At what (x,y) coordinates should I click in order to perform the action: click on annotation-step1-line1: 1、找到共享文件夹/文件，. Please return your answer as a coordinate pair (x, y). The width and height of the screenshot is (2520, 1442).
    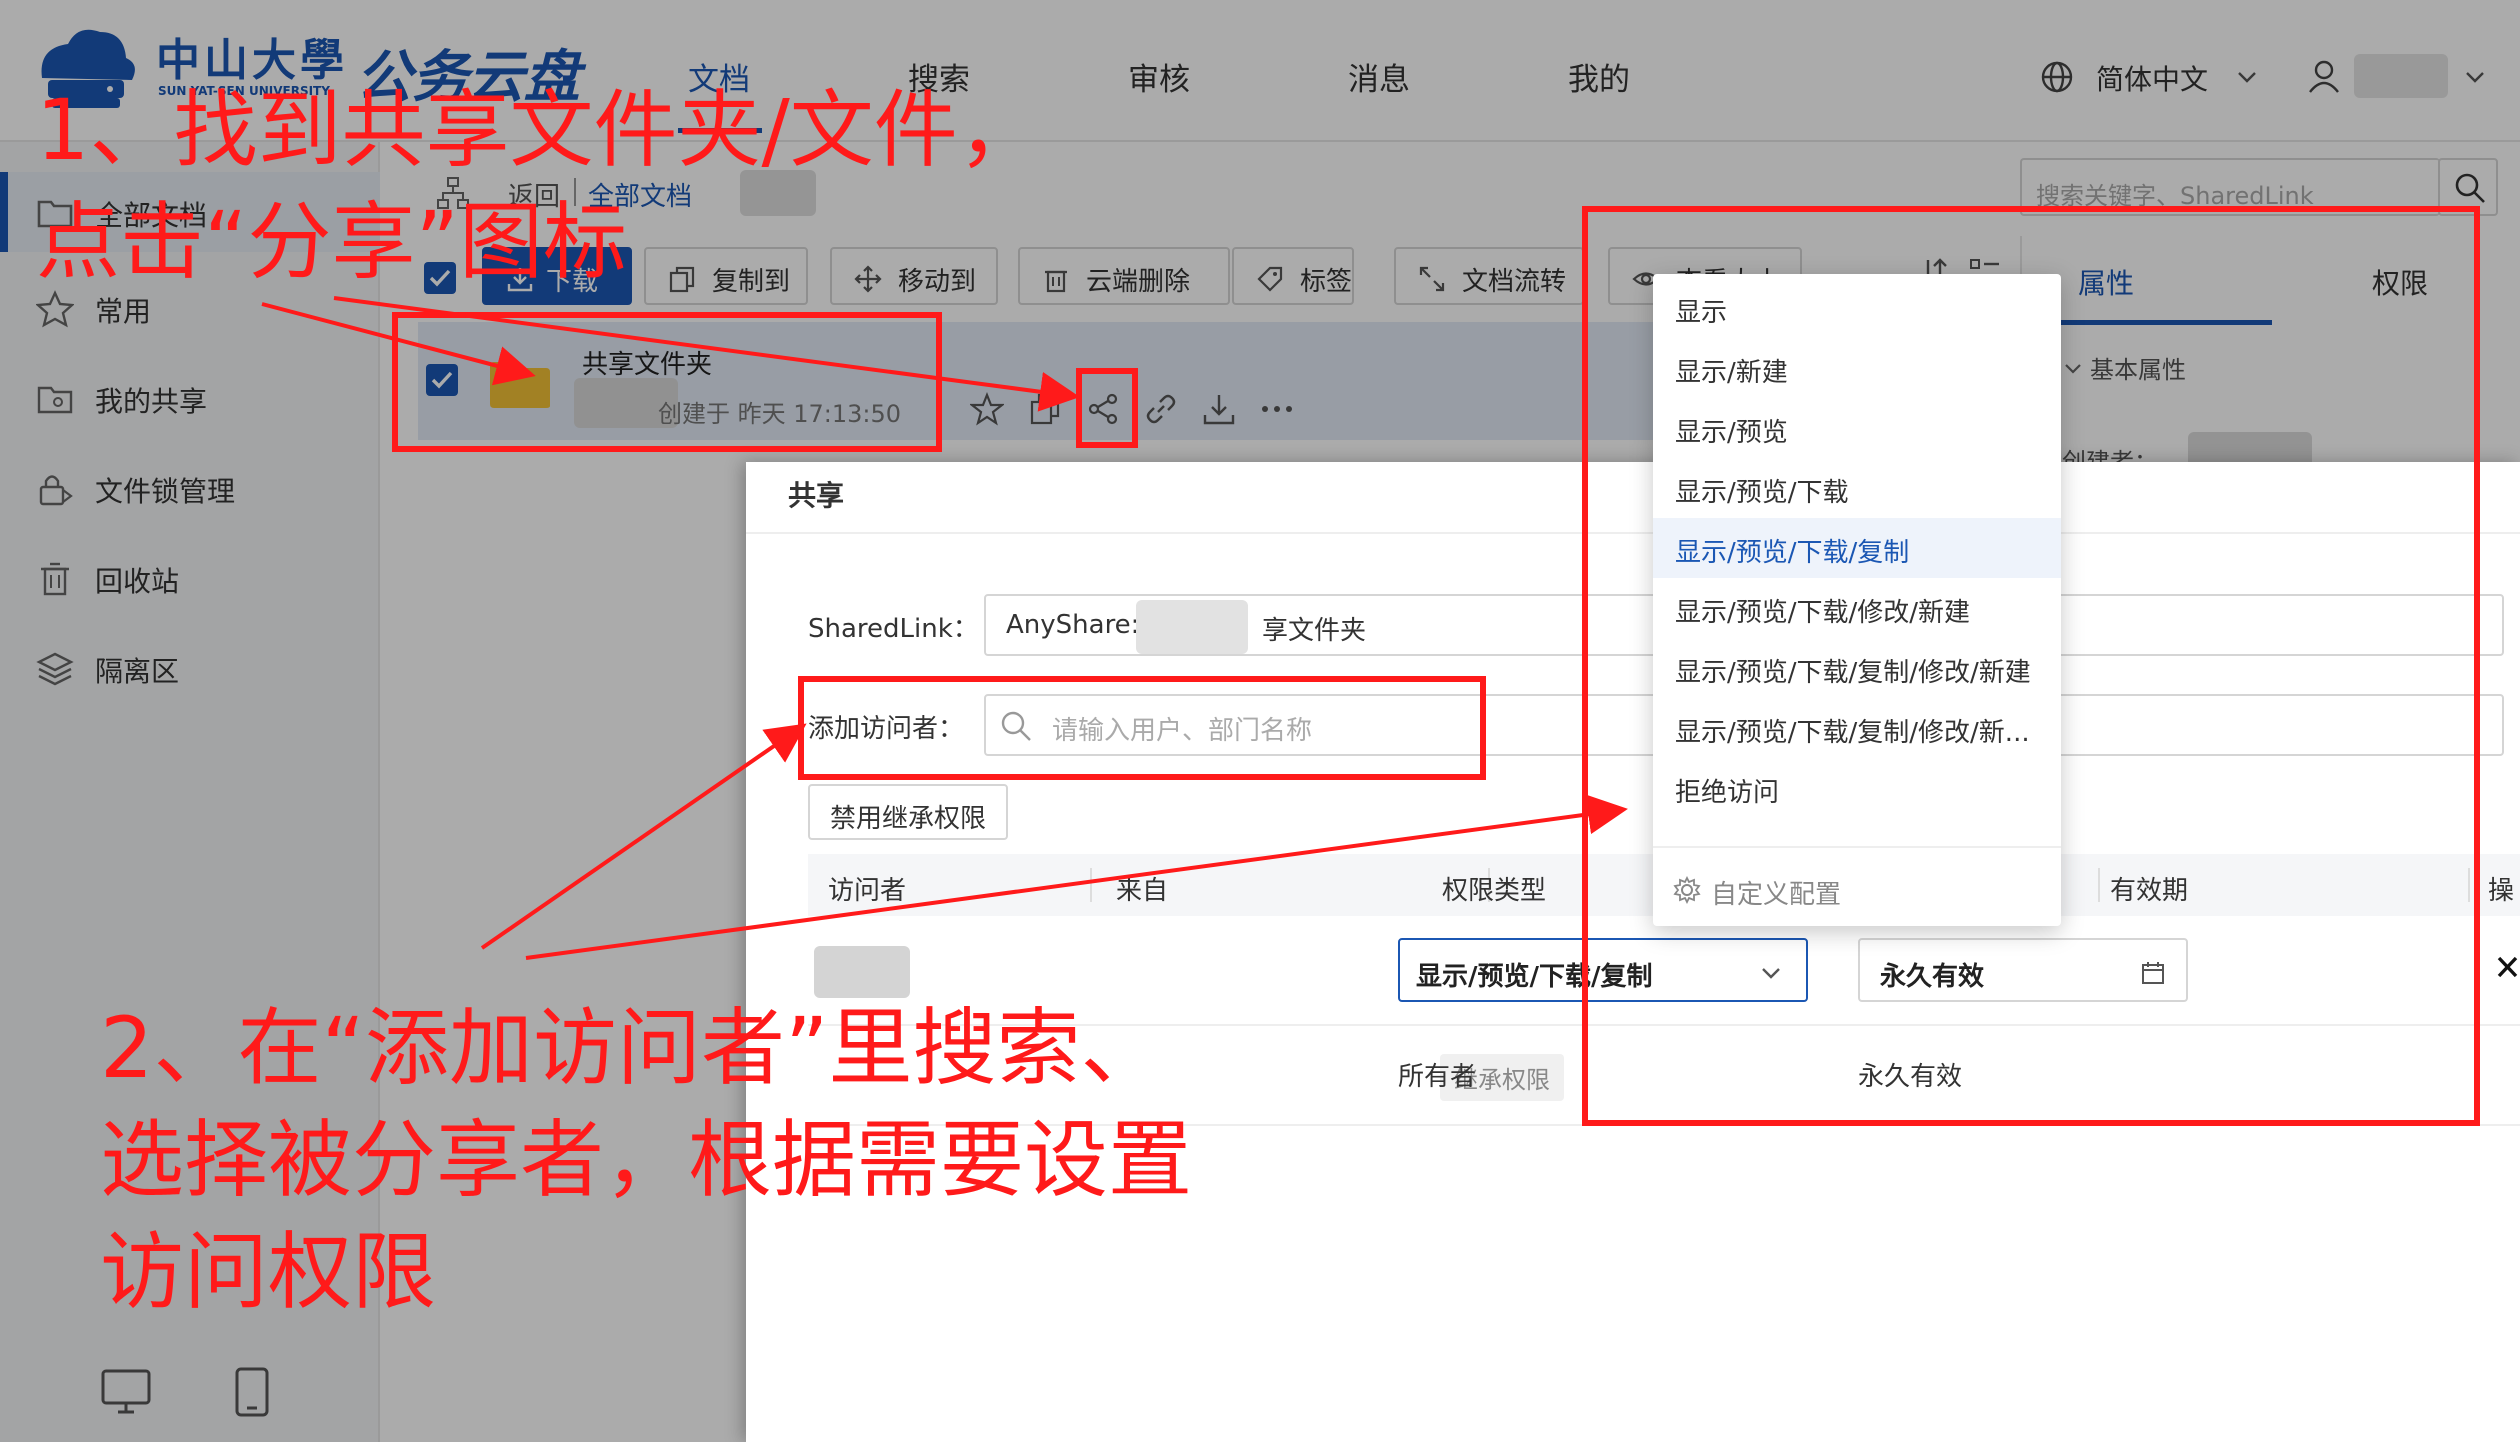
    Looking at the image, I should click on (539, 130).